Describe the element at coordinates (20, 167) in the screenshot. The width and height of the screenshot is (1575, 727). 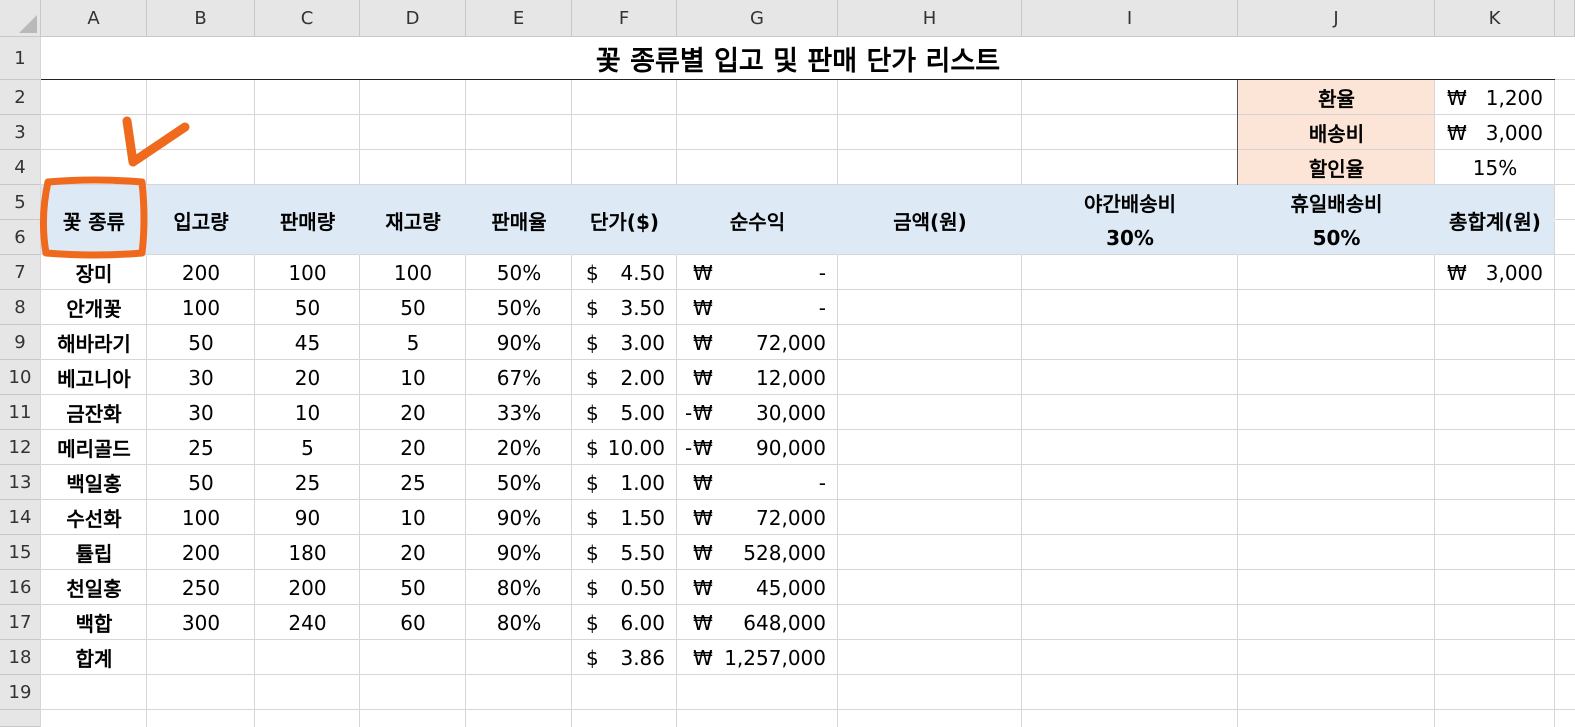
I see `row-header-4: 4` at that location.